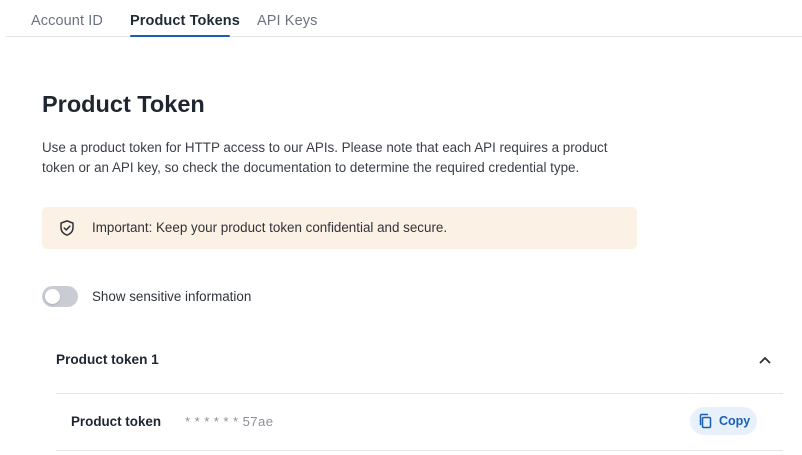  I want to click on copy-icon, so click(705, 421).